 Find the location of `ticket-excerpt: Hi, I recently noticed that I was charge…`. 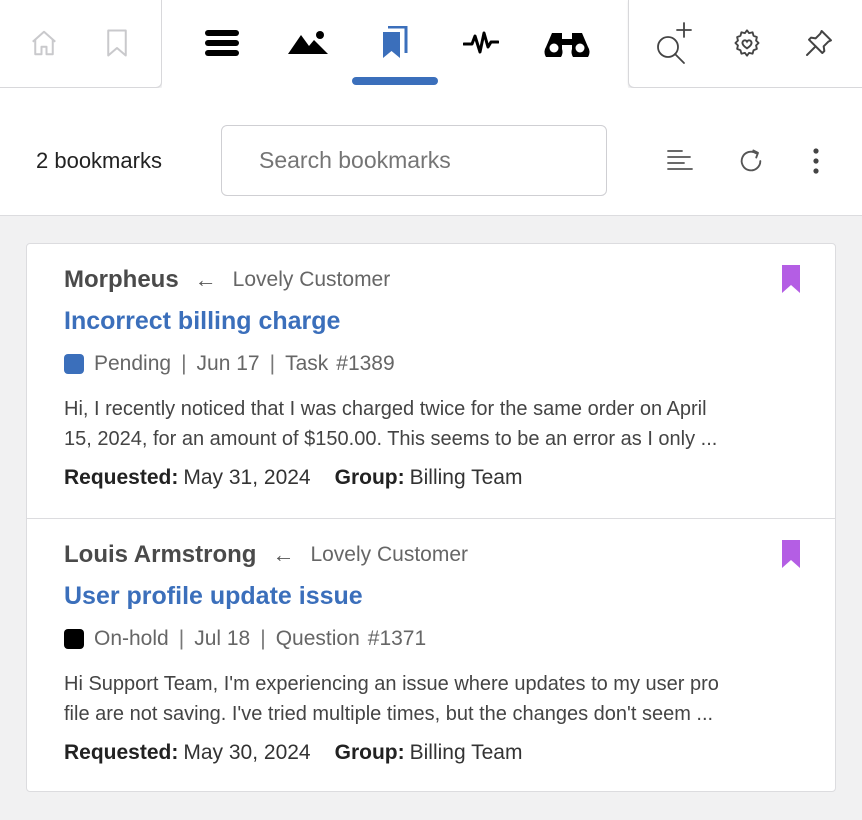

ticket-excerpt: Hi, I recently noticed that I was charge… is located at coordinates (440, 424).